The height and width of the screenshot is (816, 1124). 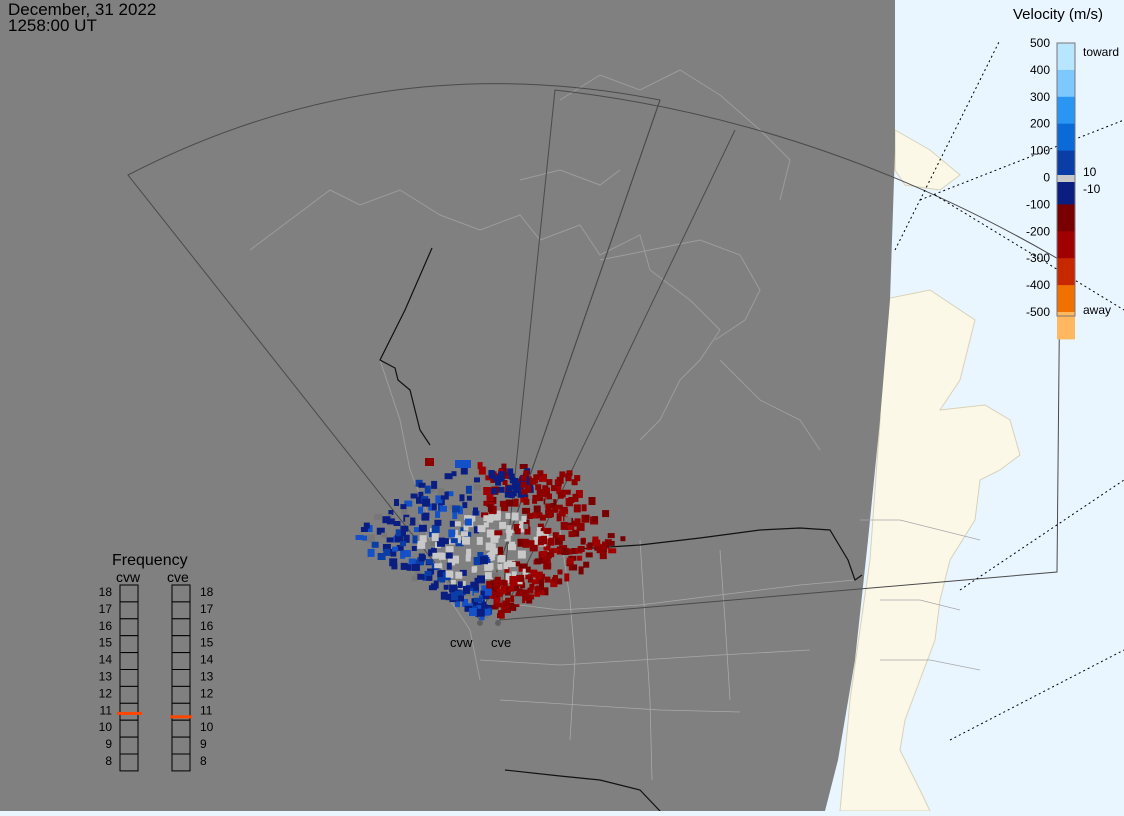 I want to click on colorbar-toward-label: toward, so click(x=1101, y=52).